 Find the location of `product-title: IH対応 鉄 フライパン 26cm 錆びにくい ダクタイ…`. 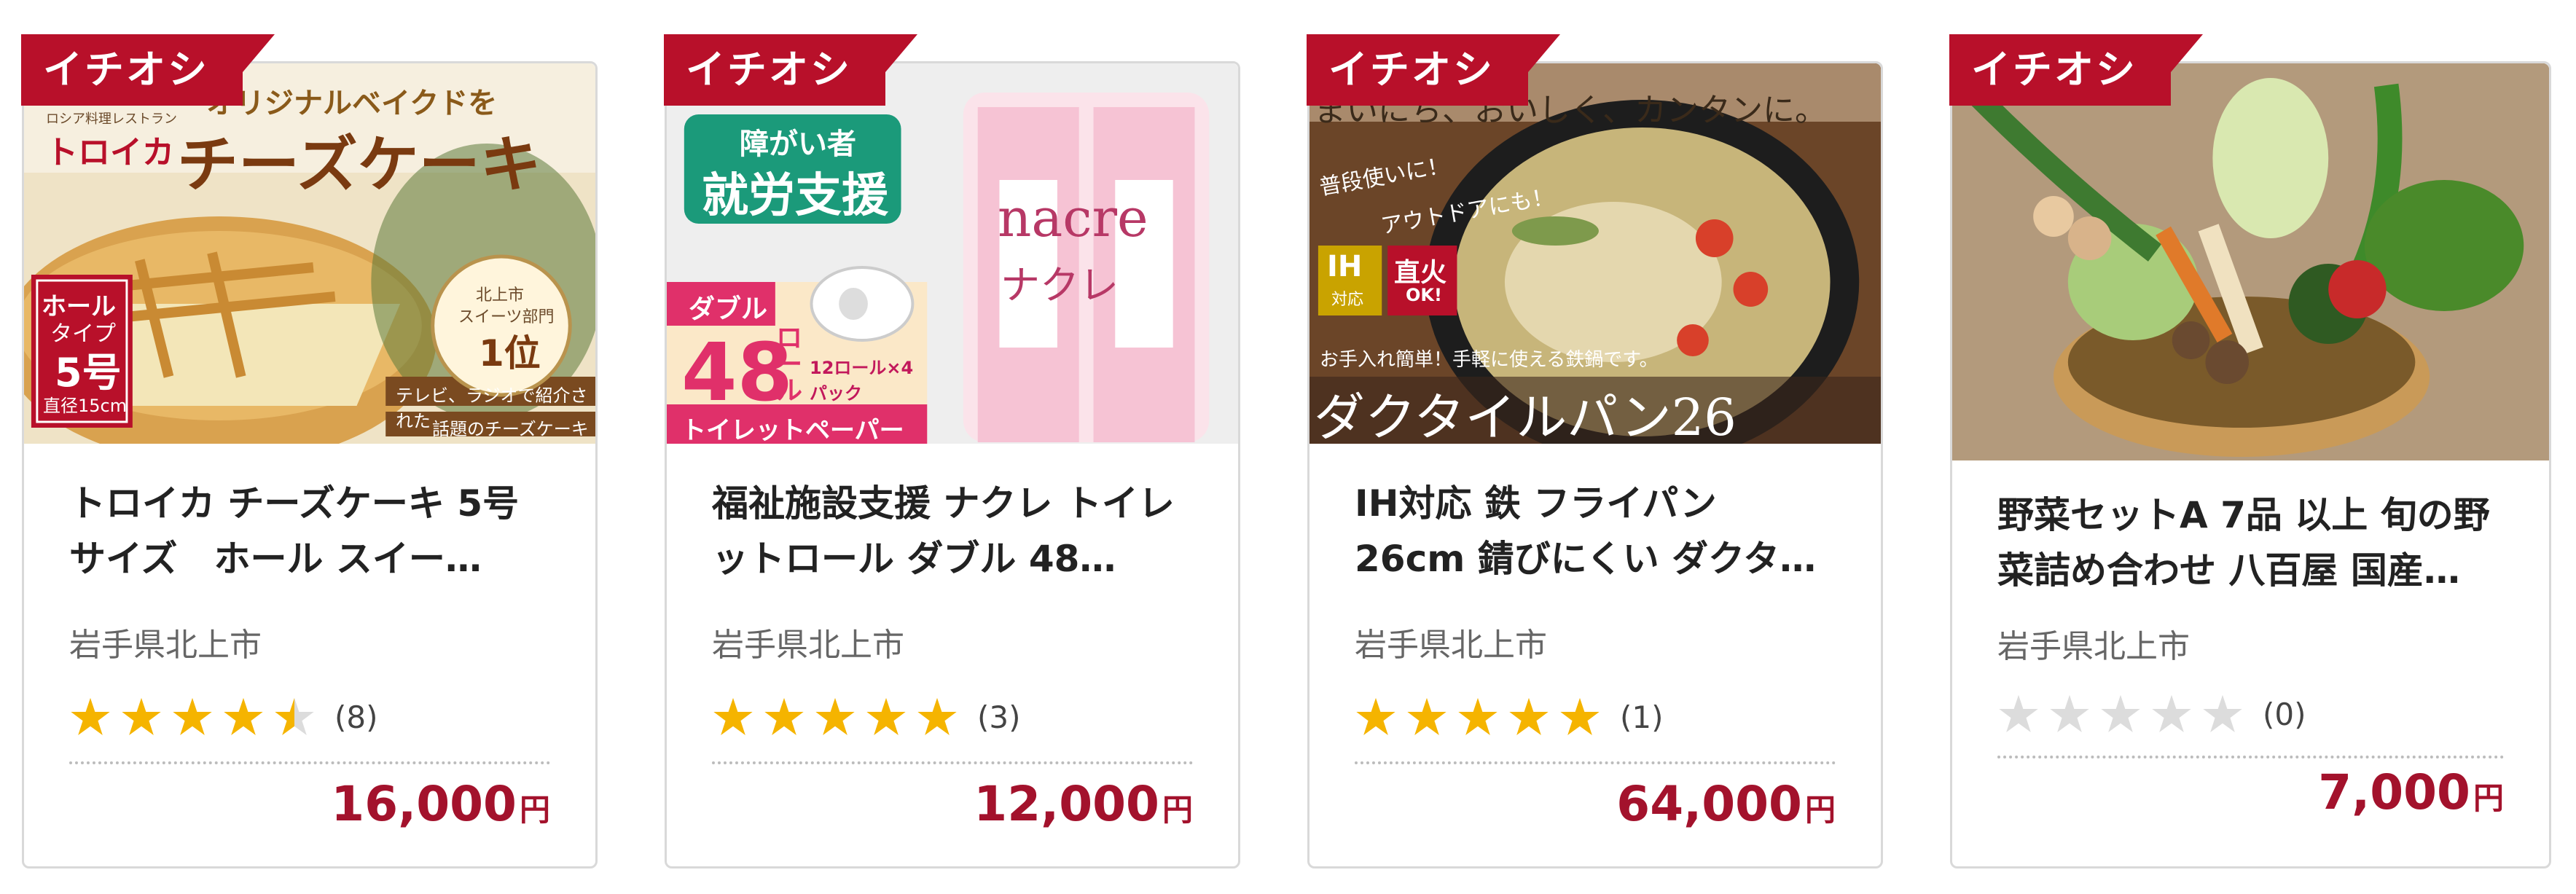

product-title: IH対応 鉄 フライパン 26cm 錆びにくい ダクタイ… is located at coordinates (1595, 531).